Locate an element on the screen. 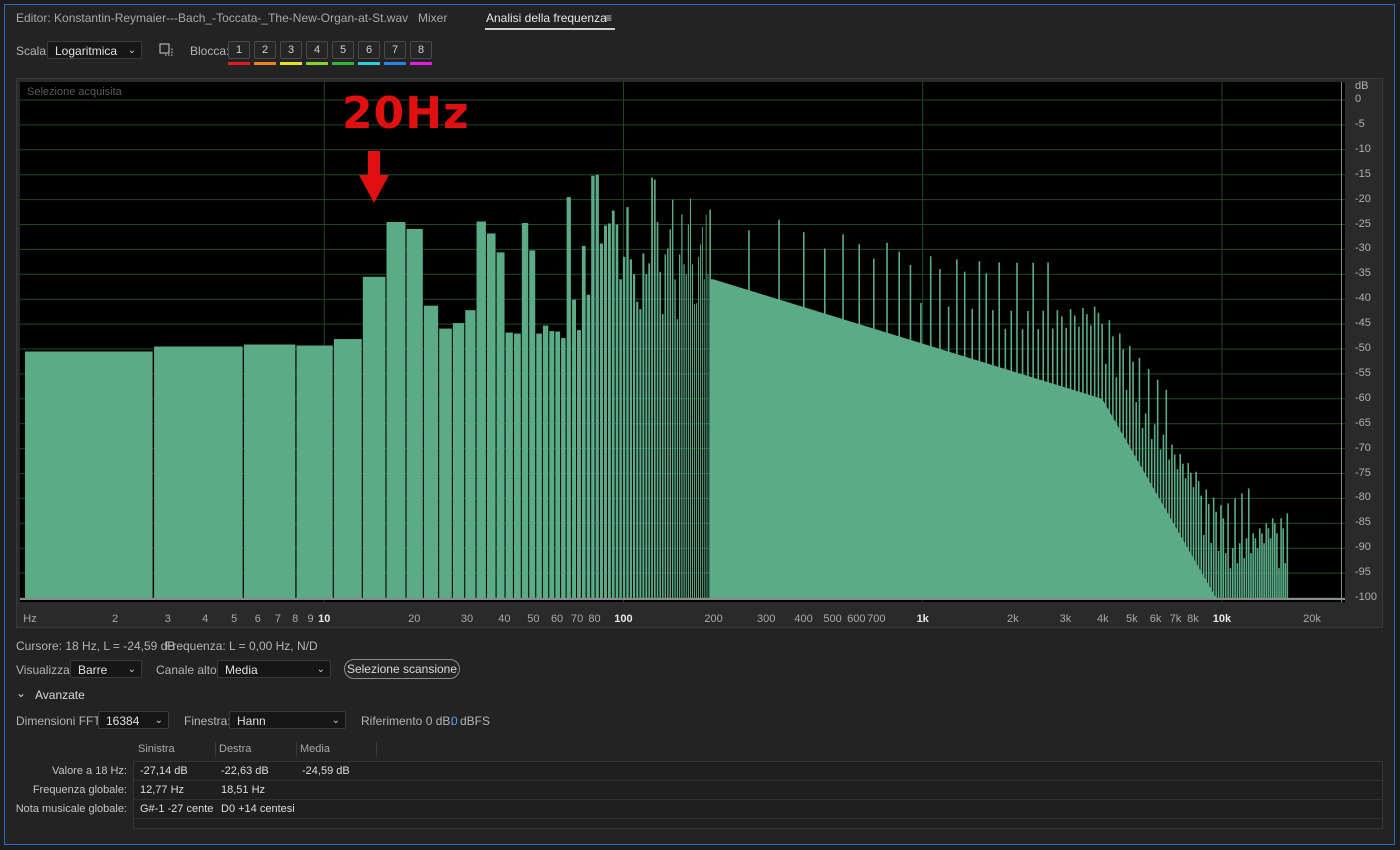 This screenshot has width=1400, height=850. lock-button-8: 8 is located at coordinates (421, 50).